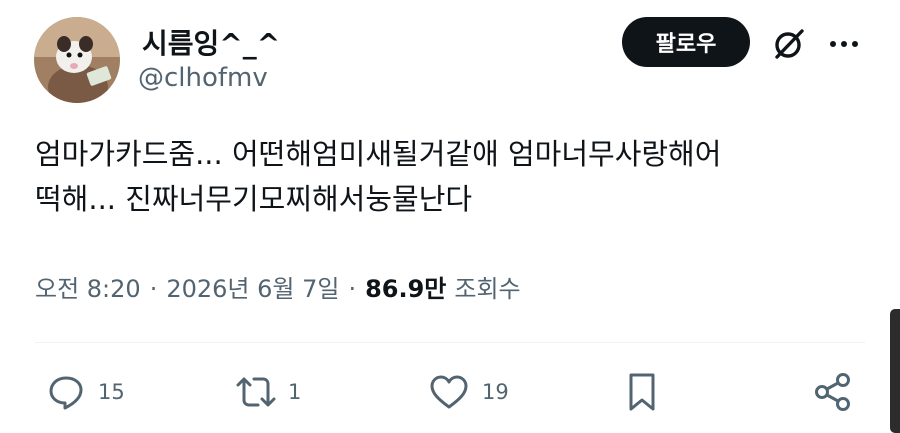  I want to click on share-icon, so click(833, 392).